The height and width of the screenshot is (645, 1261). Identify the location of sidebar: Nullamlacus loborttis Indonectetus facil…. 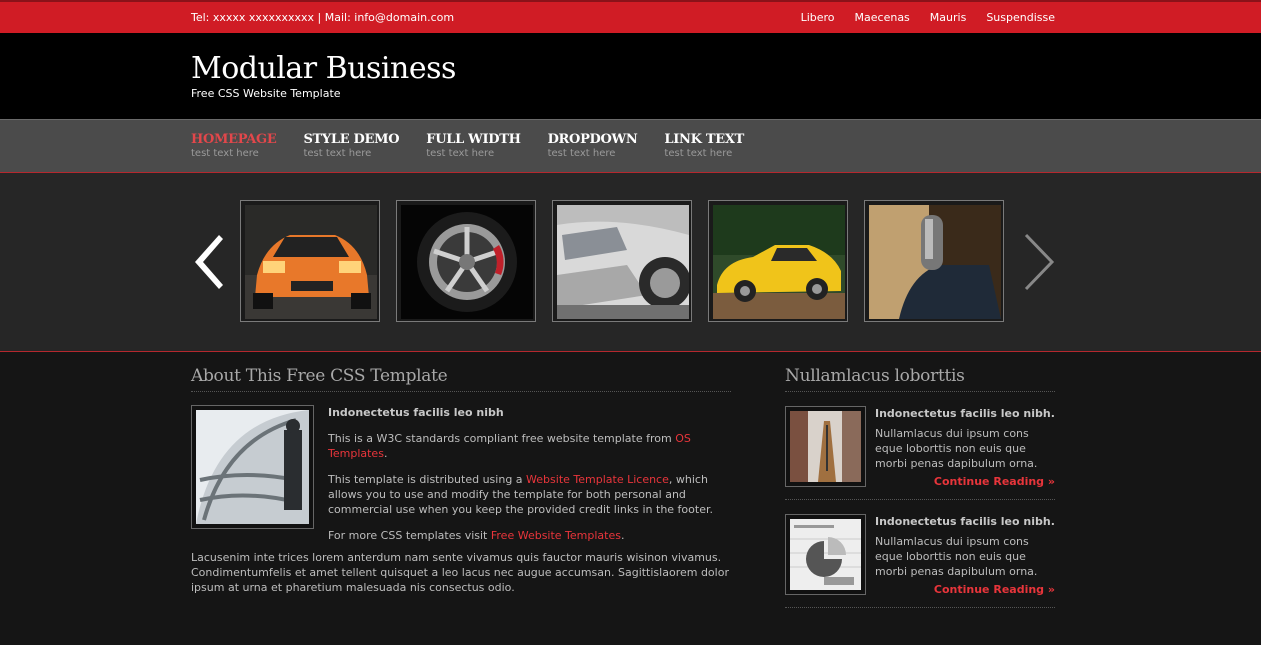
(920, 487).